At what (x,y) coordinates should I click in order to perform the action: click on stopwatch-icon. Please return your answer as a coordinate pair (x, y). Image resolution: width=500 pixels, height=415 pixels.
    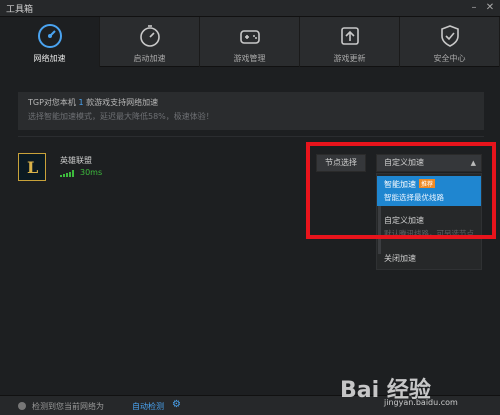
    Looking at the image, I should click on (150, 36).